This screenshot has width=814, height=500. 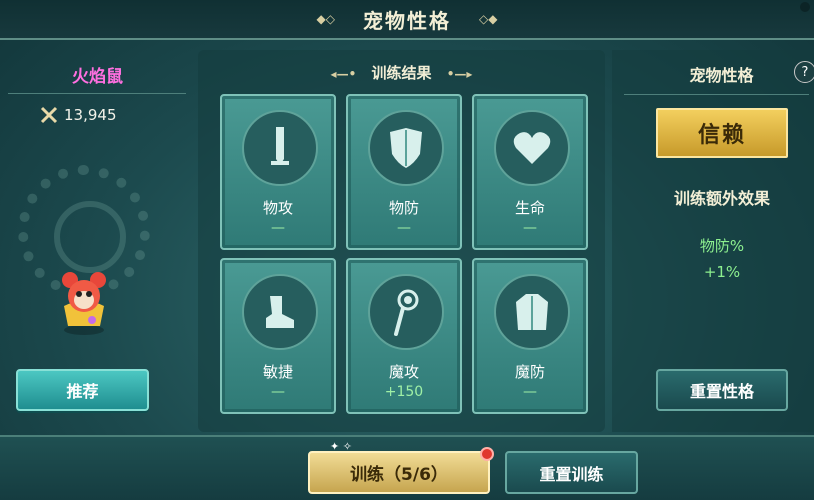 I want to click on stat-card-agility: 敏捷 —, so click(x=278, y=336).